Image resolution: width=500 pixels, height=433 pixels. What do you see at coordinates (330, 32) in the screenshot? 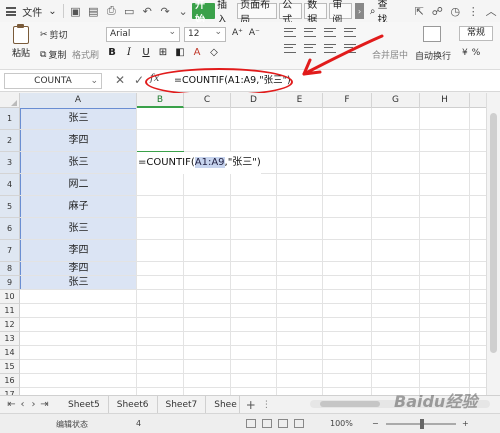
I see `align-bottom-icon` at bounding box center [330, 32].